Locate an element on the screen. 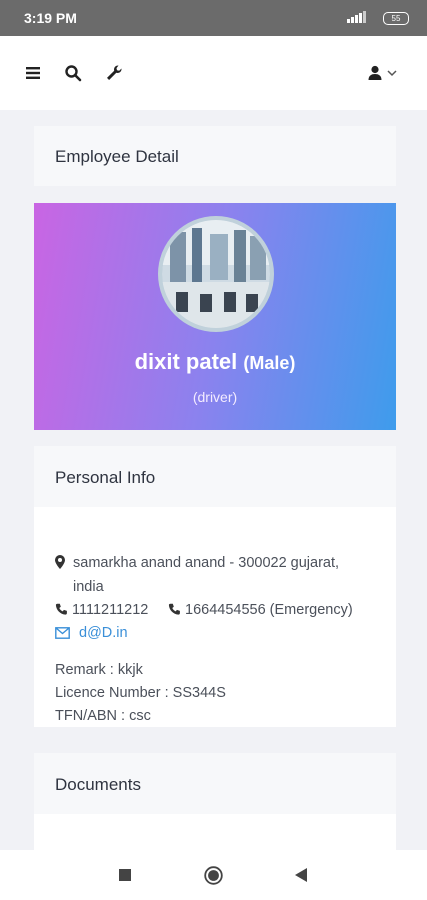  documents-header: Documents is located at coordinates (215, 783).